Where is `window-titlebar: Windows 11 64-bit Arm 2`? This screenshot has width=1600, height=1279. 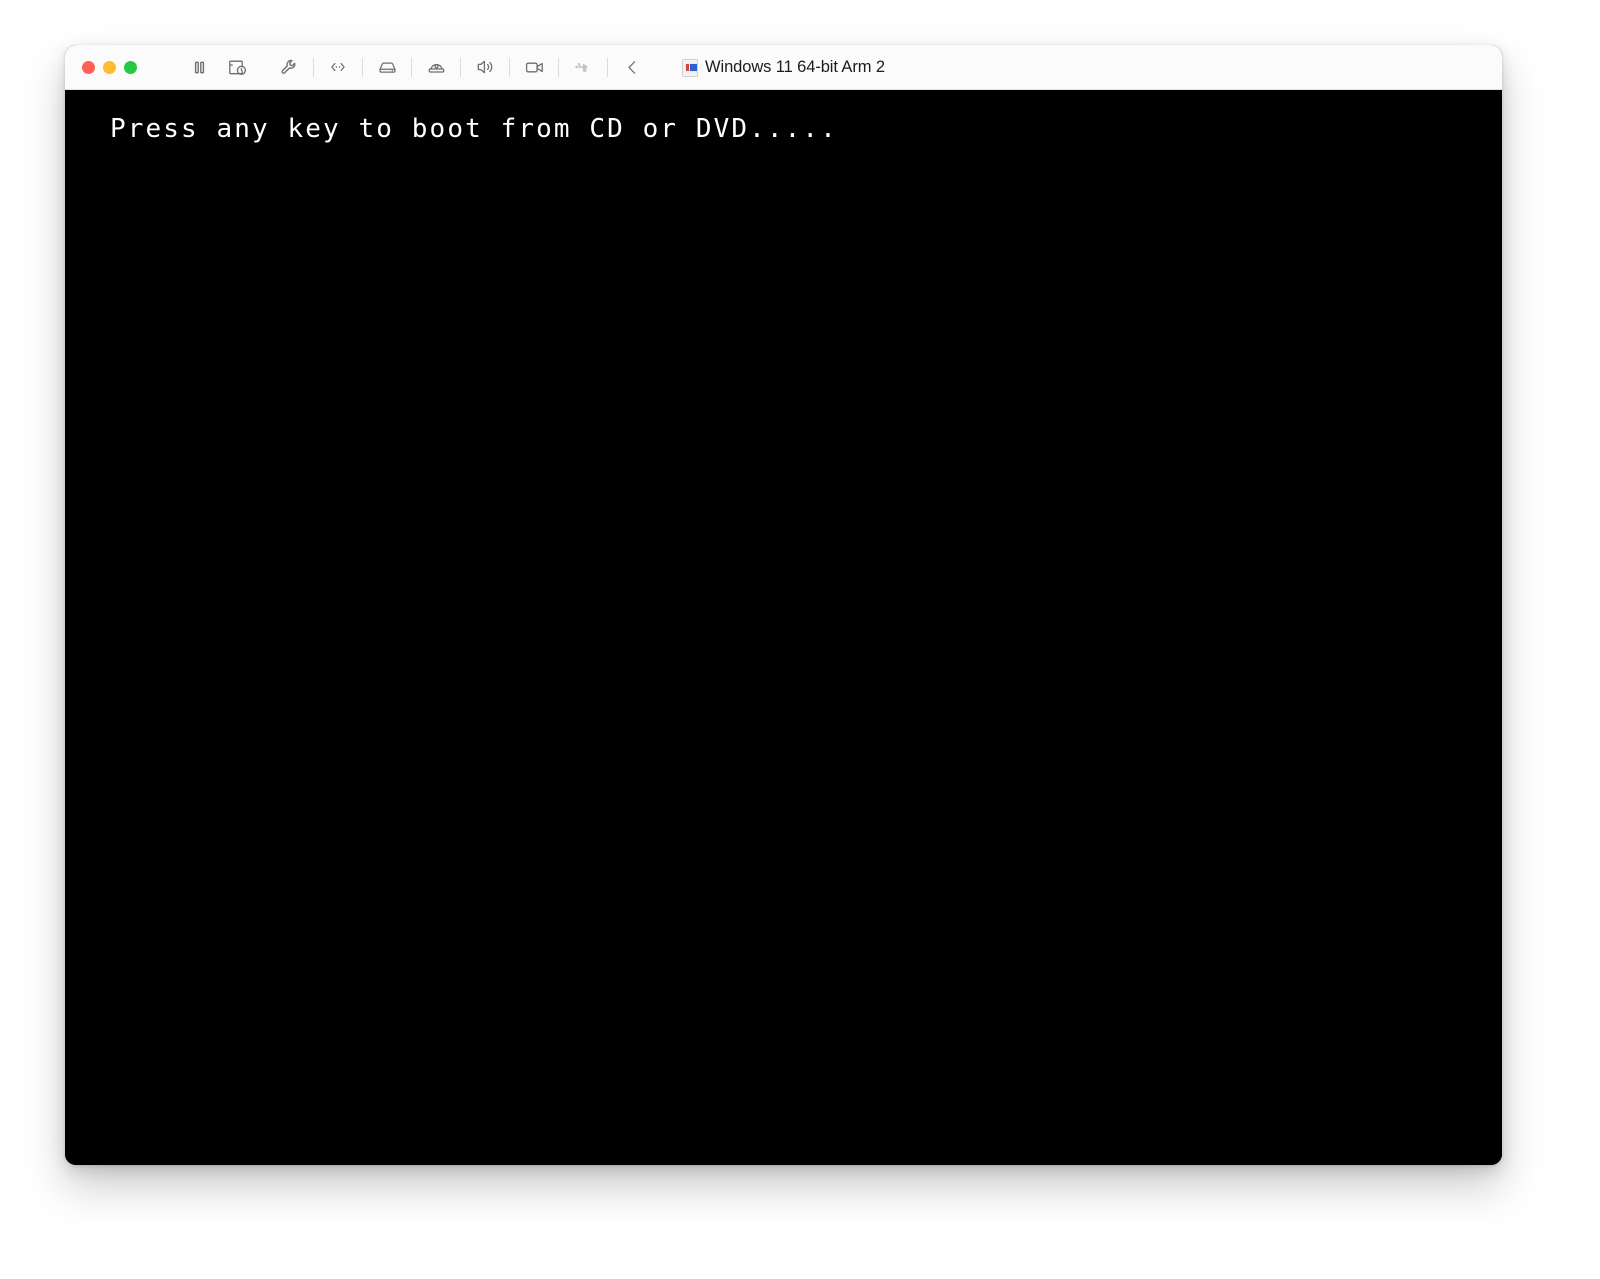 window-titlebar: Windows 11 64-bit Arm 2 is located at coordinates (783, 67).